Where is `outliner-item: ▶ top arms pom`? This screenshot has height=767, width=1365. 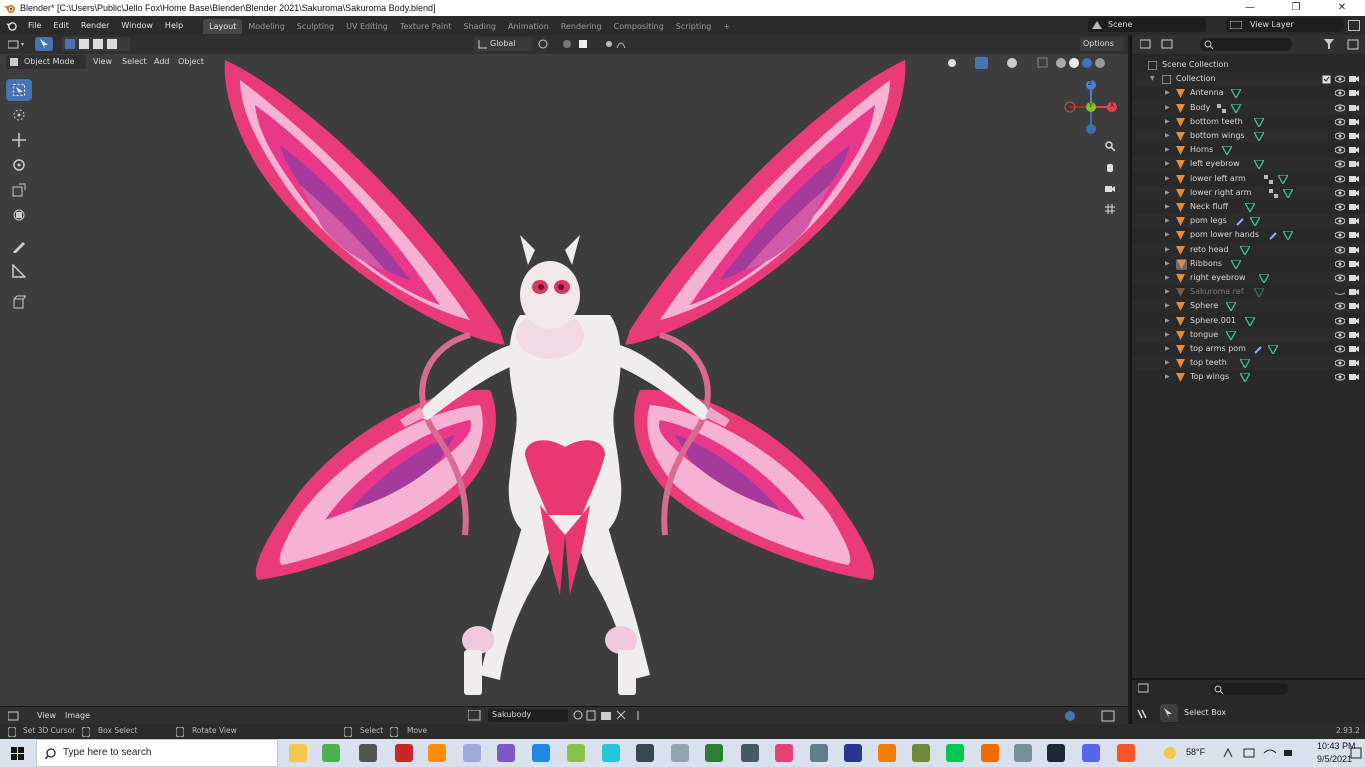 outliner-item: ▶ top arms pom is located at coordinates (1248, 349).